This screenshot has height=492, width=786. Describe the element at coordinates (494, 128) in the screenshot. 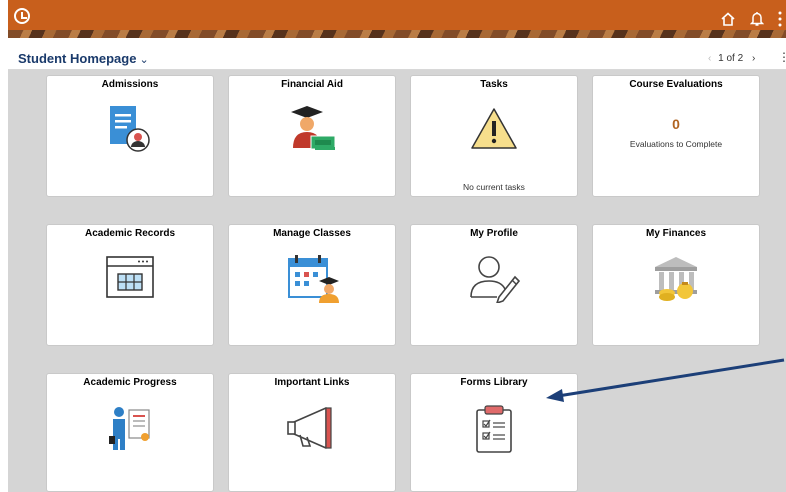

I see `warning-triangle-icon` at that location.